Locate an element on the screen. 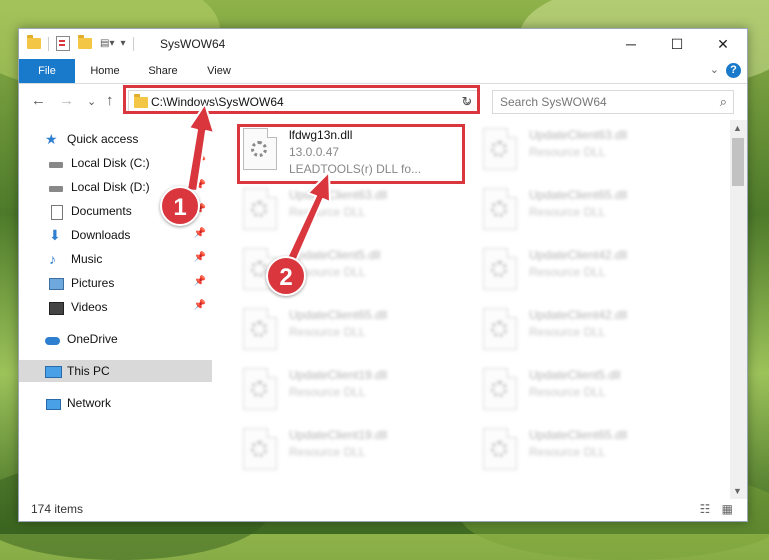 The image size is (769, 560). minimize-button: ─ is located at coordinates (631, 44).